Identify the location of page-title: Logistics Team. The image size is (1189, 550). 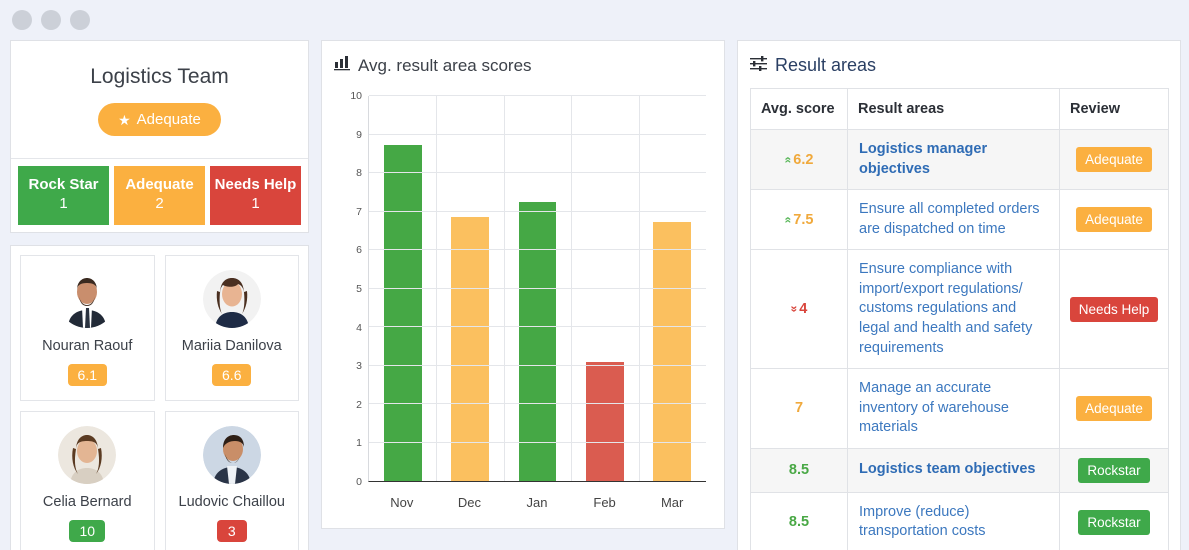
(159, 76).